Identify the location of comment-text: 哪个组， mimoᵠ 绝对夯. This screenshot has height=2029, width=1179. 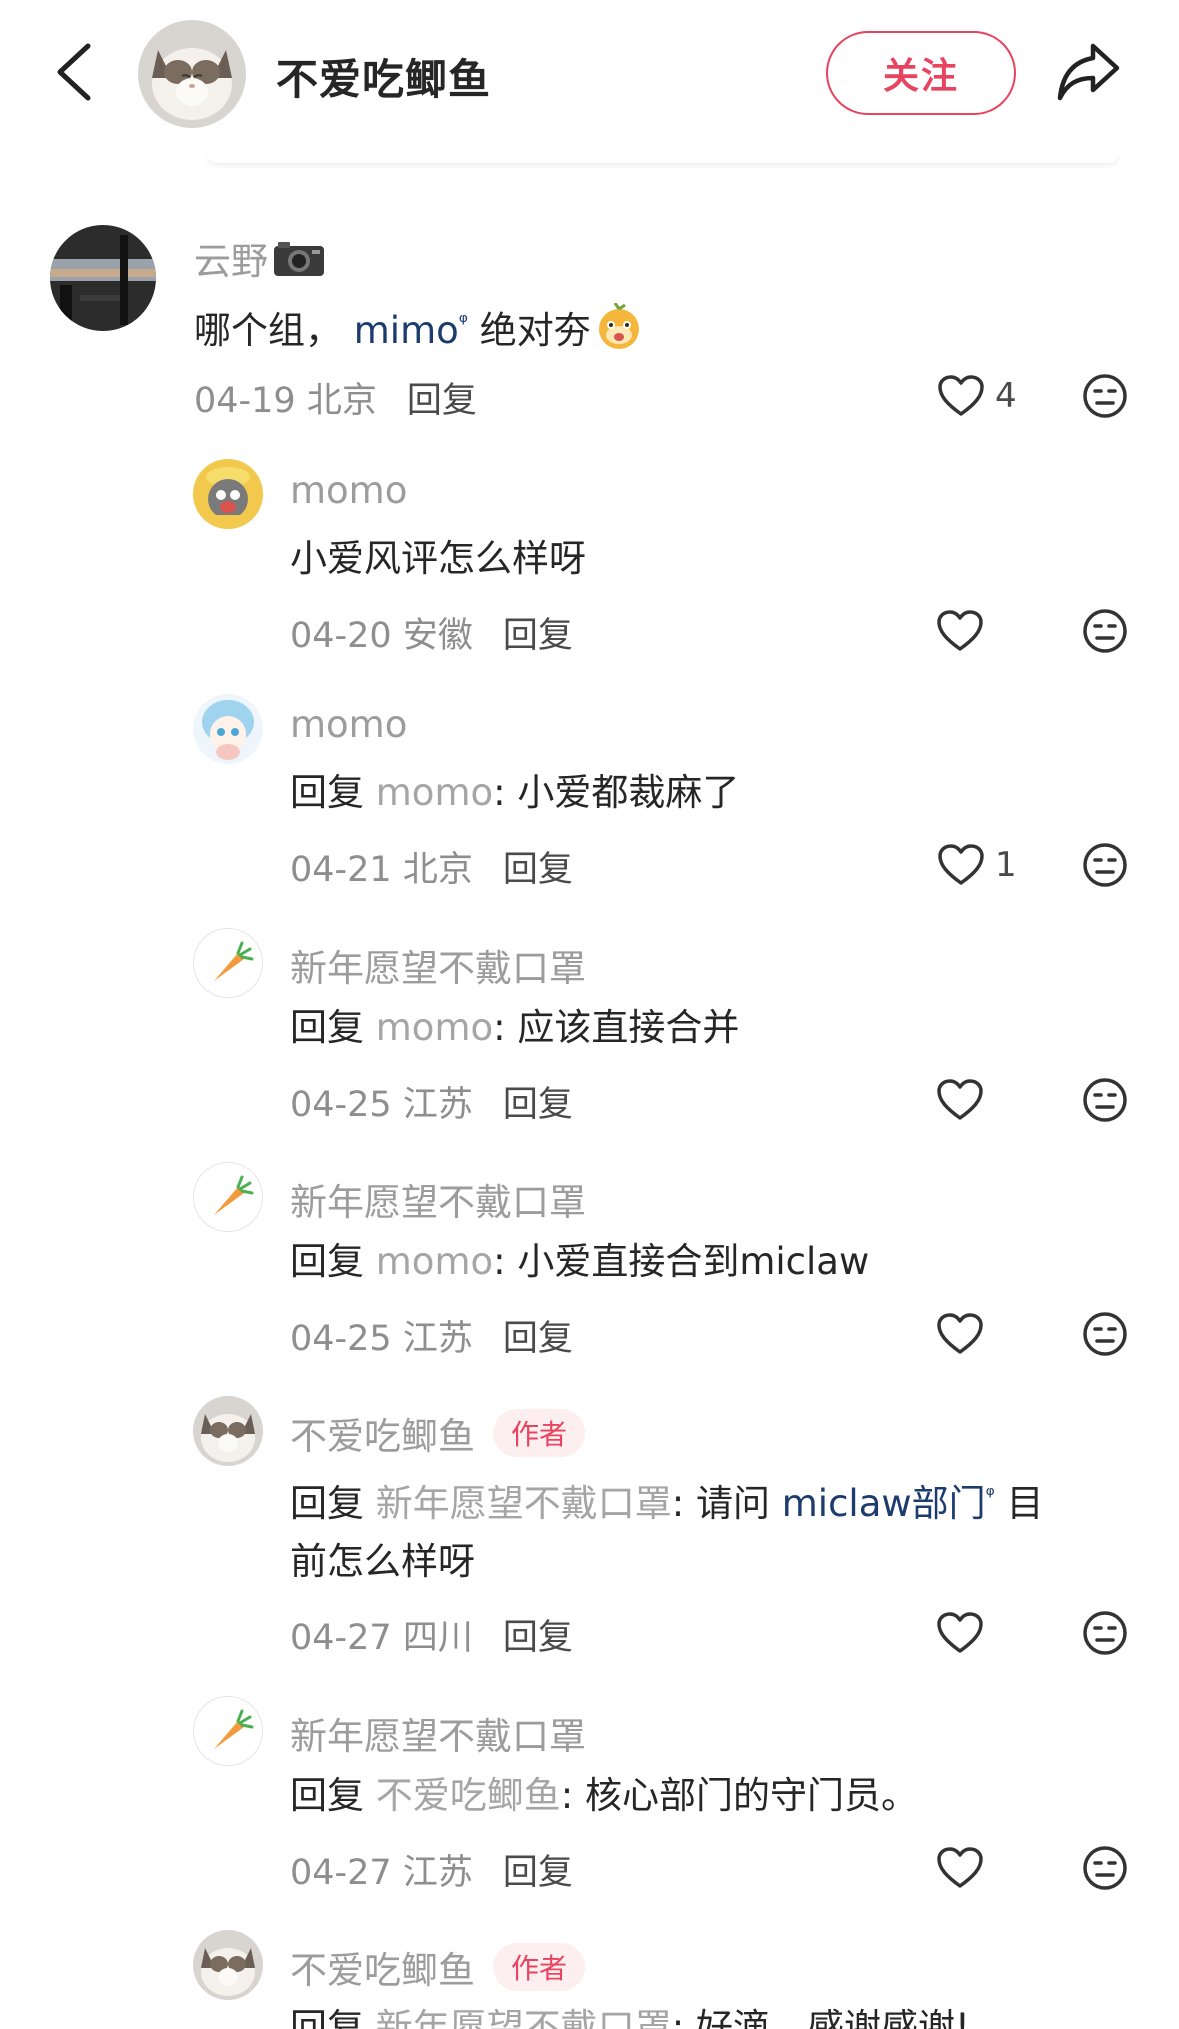
(418, 327).